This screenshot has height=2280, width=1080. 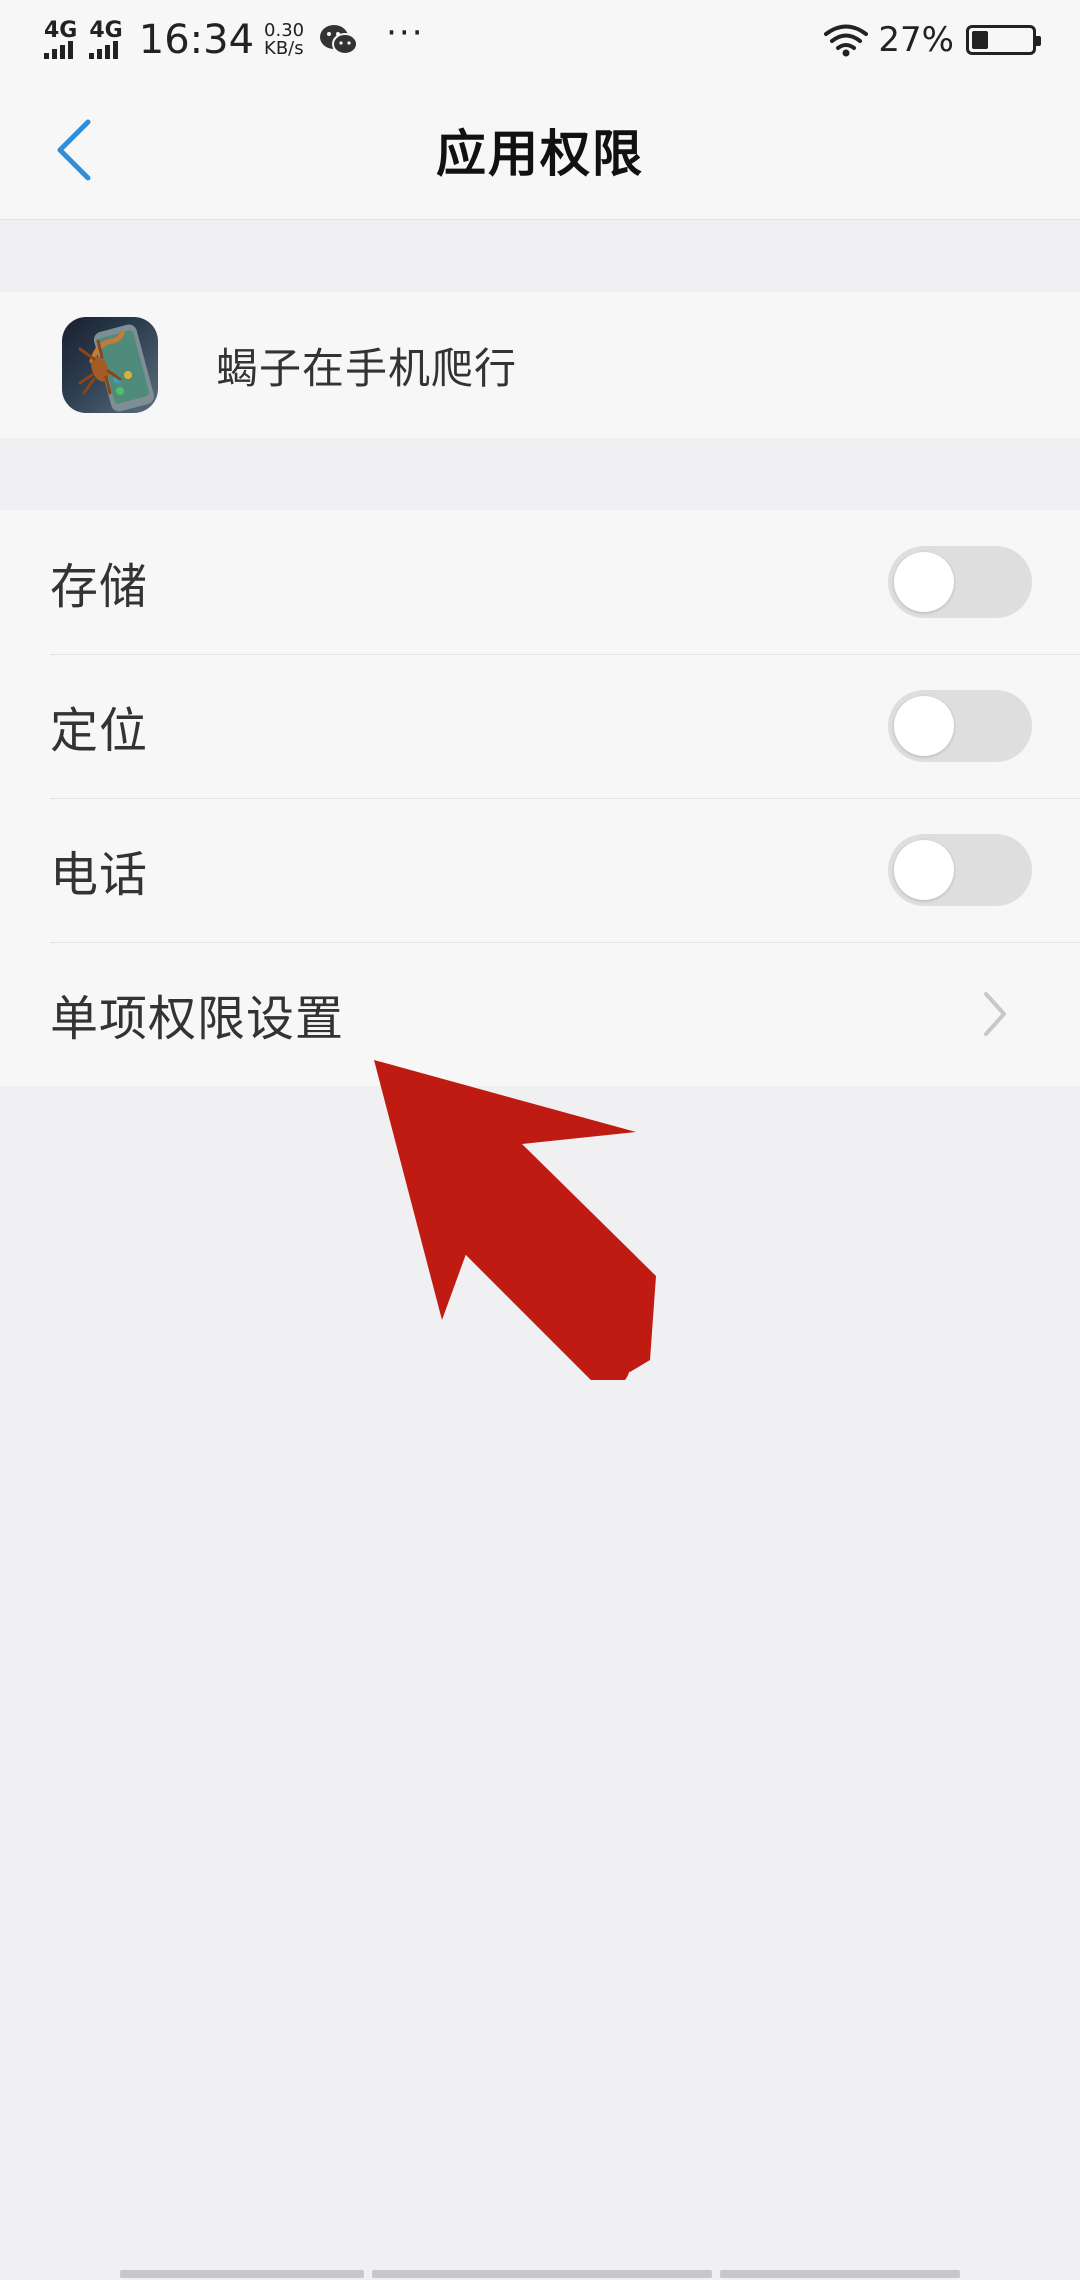 I want to click on permission-row-phone: 电话, so click(x=540, y=870).